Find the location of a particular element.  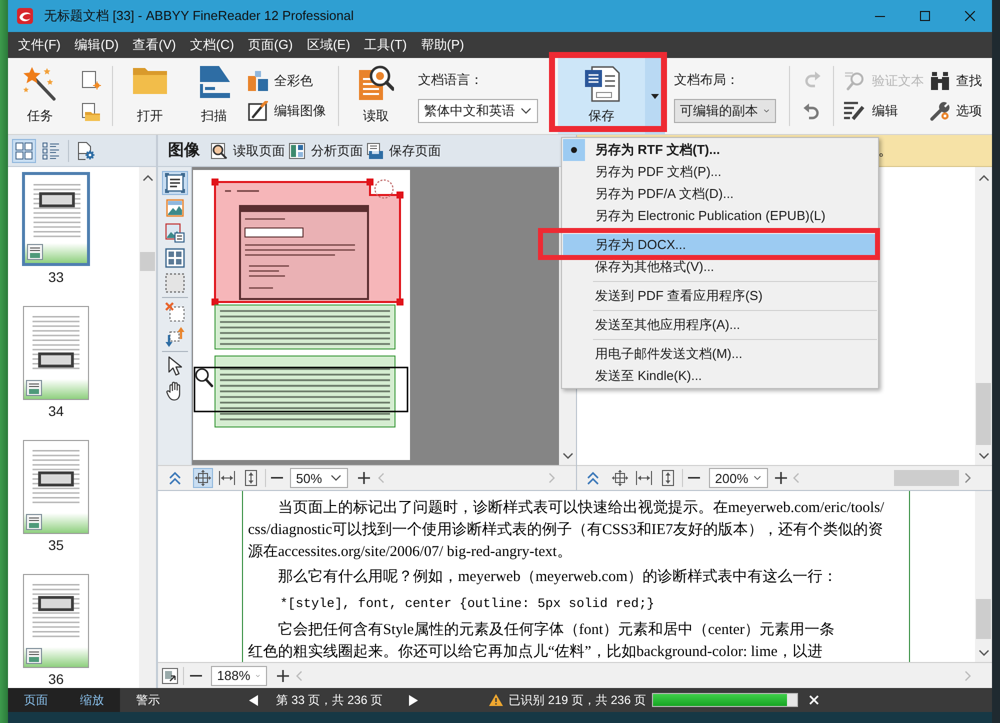

menu-item: 查看(V) is located at coordinates (154, 45).